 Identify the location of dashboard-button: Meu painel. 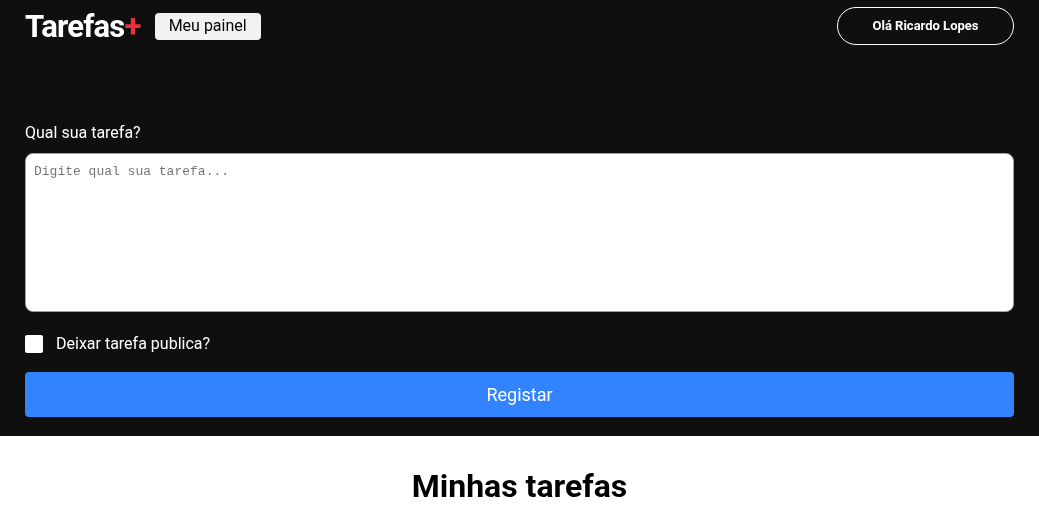
(207, 26).